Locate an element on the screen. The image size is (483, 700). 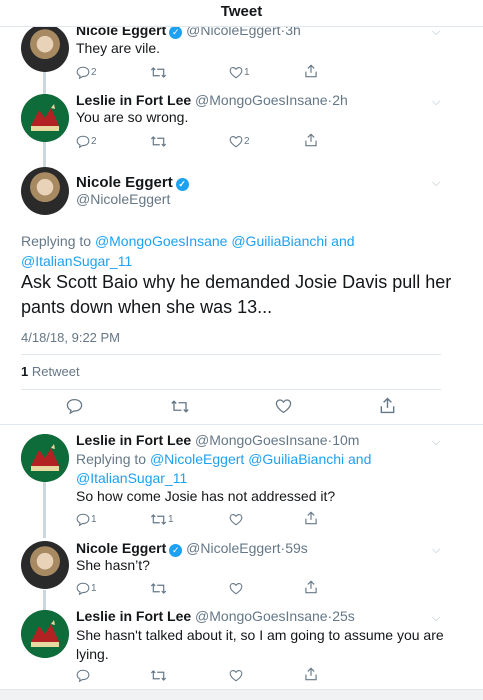
mention-link: @NicoleEggert is located at coordinates (197, 459).